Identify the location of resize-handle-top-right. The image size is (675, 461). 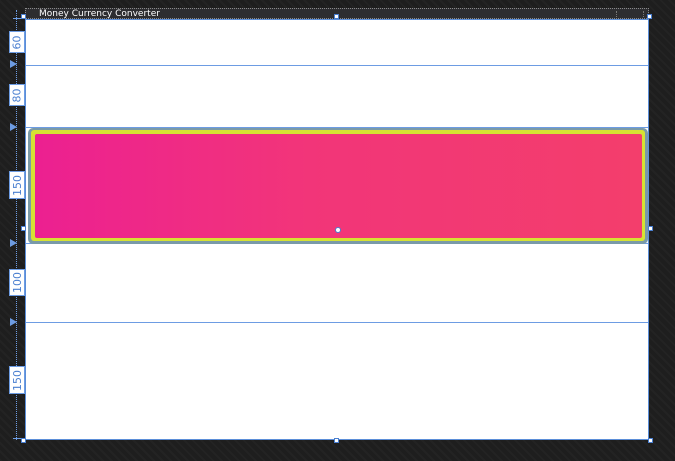
(649, 16).